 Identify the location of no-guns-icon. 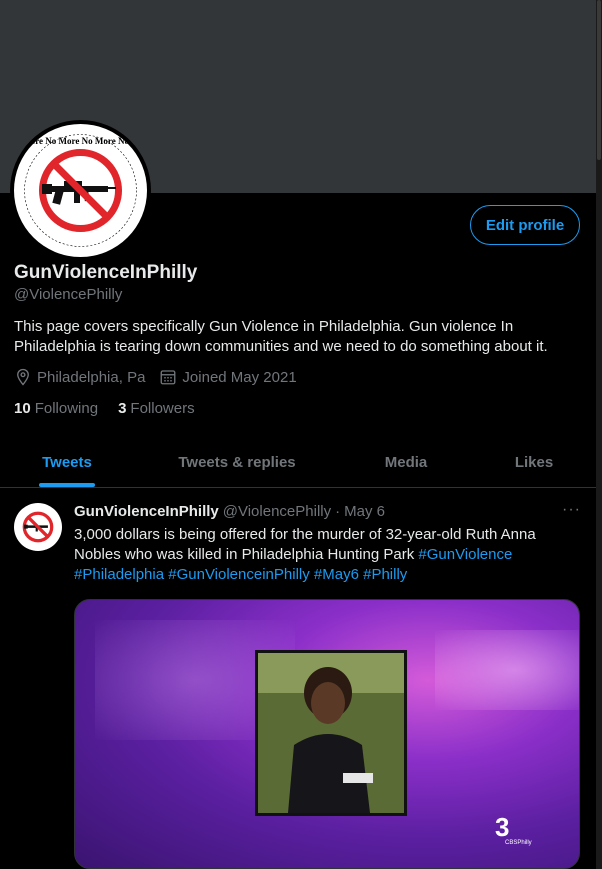
(38, 527).